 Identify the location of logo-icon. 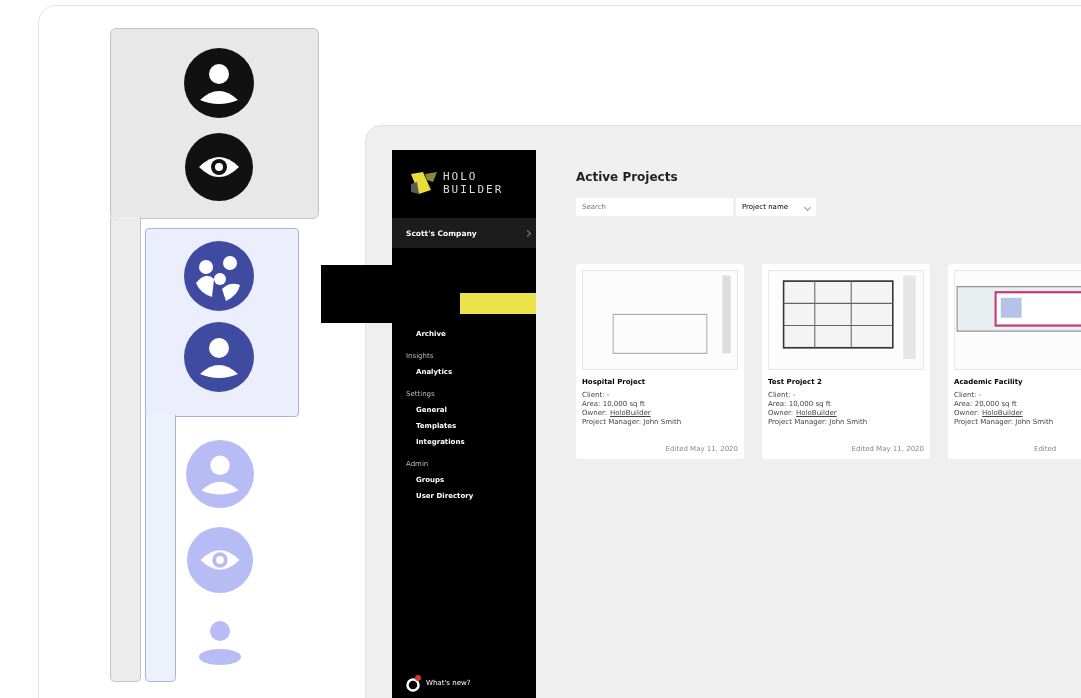
(424, 183).